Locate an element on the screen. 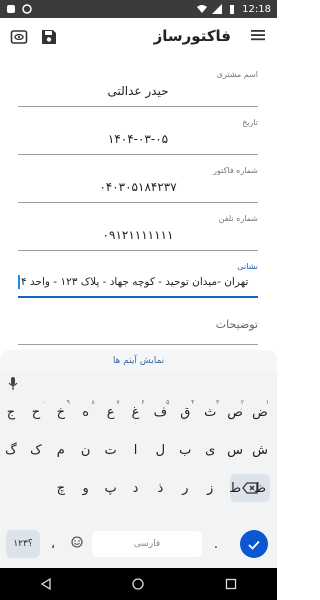  key-r3-1: ط is located at coordinates (235, 488).